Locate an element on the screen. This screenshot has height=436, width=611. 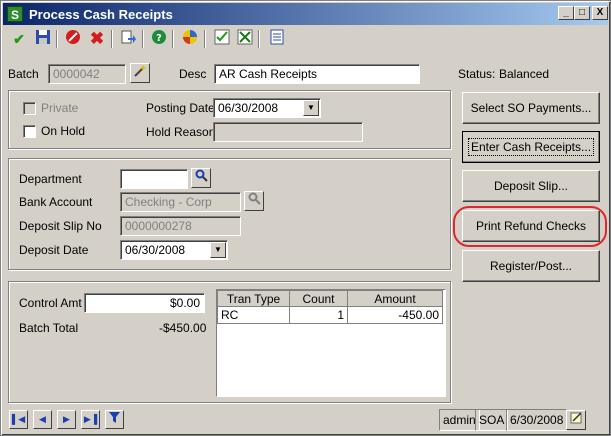
on-hold-checkbox is located at coordinates (29, 131).